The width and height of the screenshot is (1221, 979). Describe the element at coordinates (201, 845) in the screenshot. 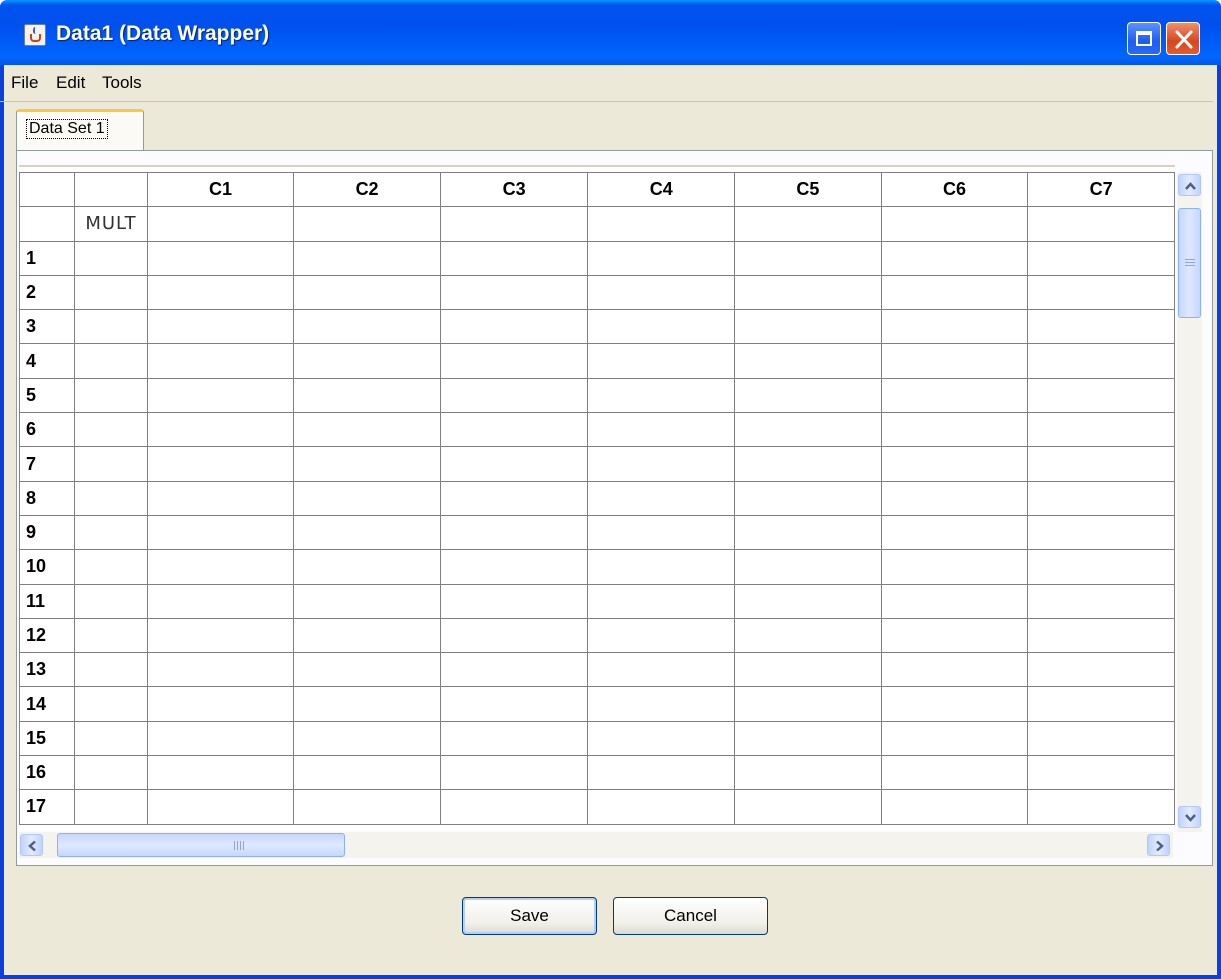

I see `horizontal-scroll-thumb` at that location.